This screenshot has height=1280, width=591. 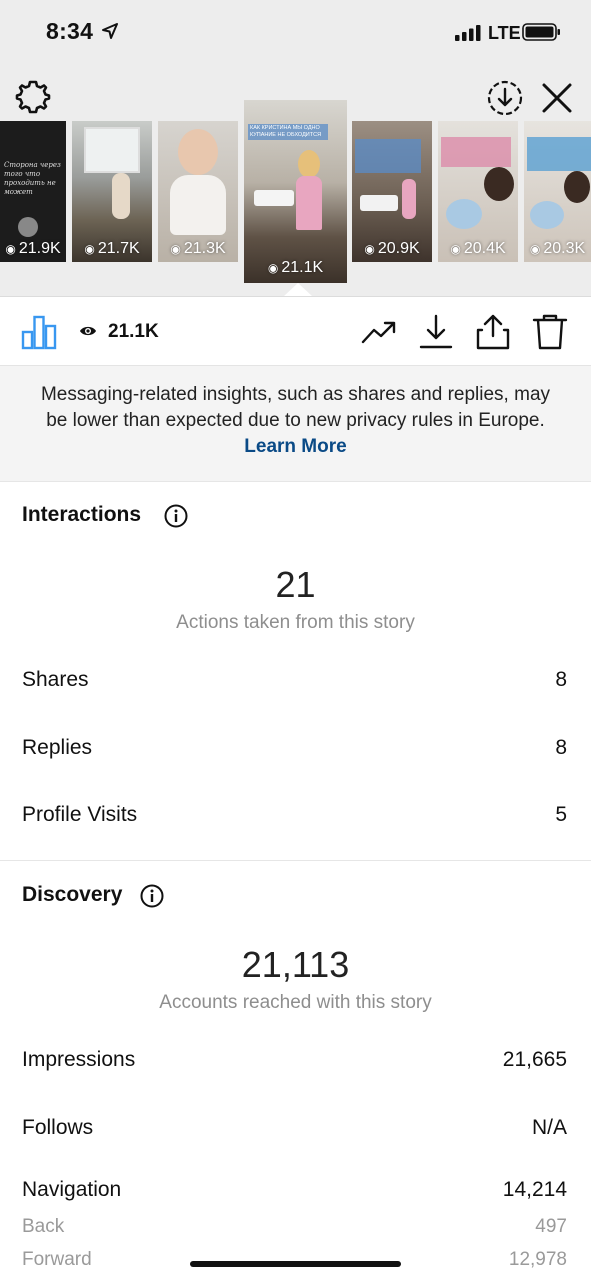 What do you see at coordinates (112, 248) in the screenshot?
I see `thumbnail-views: ◉ 21.7K` at bounding box center [112, 248].